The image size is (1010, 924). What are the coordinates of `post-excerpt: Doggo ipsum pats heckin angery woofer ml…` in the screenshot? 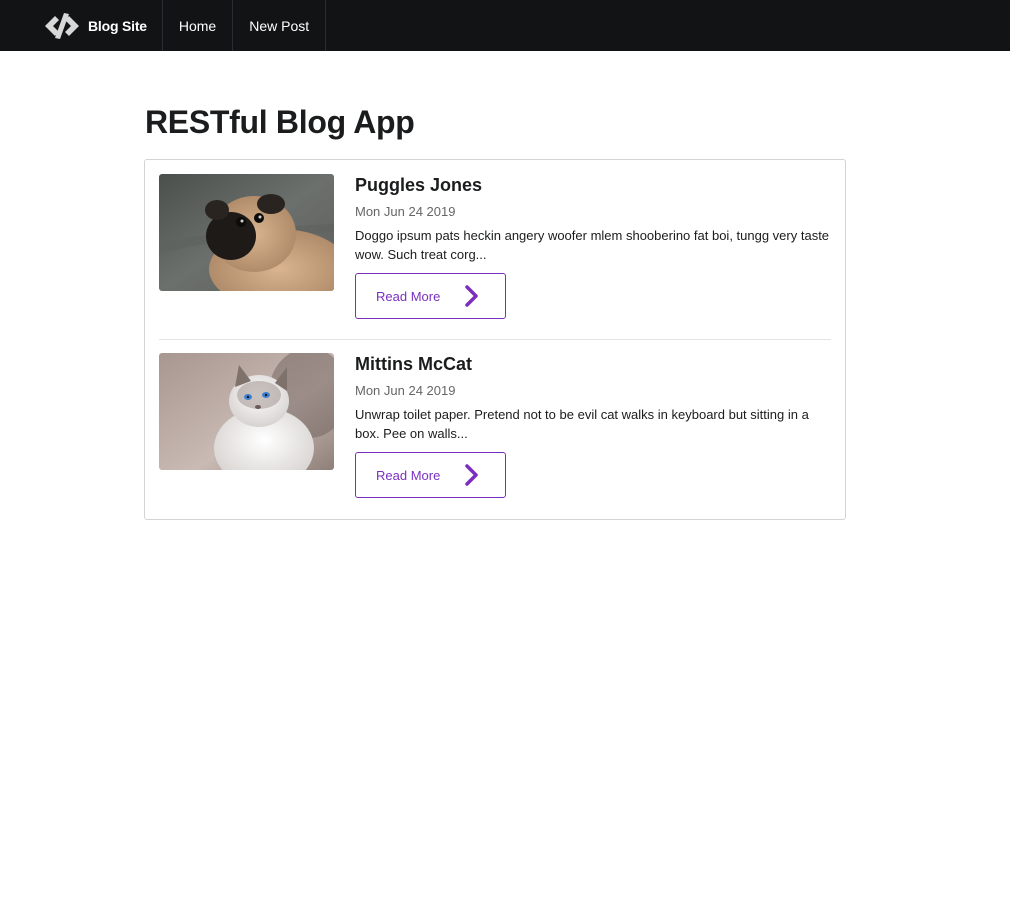 It's located at (592, 245).